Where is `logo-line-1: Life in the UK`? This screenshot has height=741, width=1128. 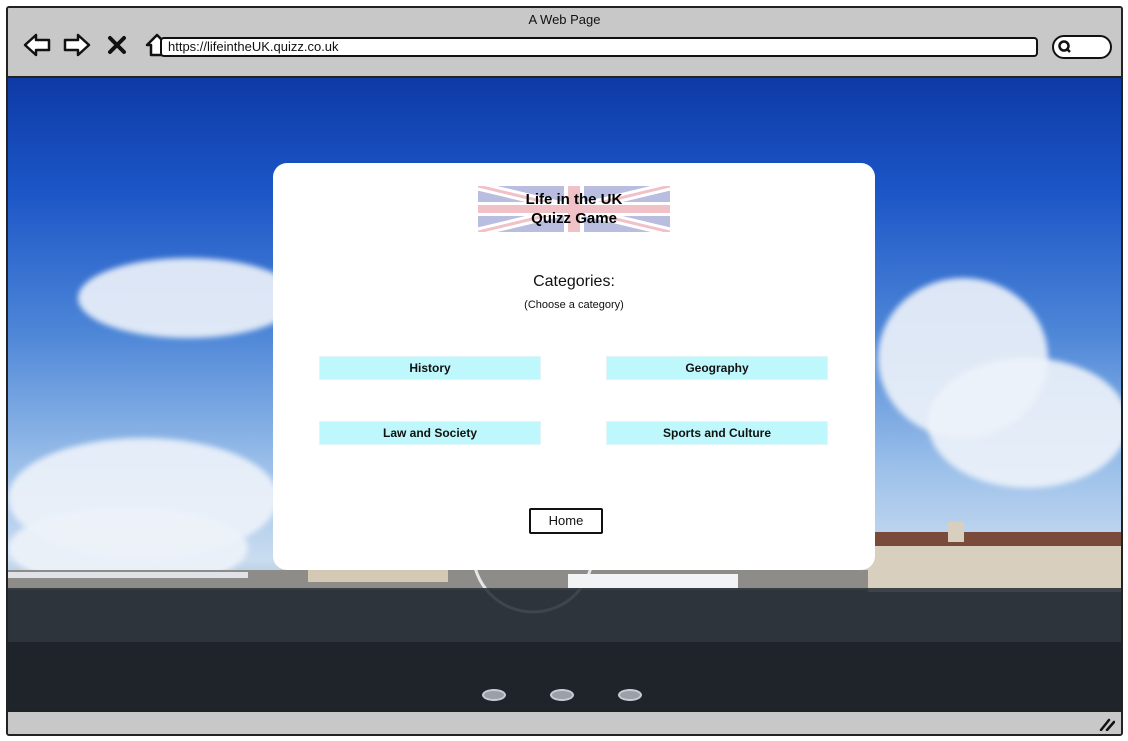
logo-line-1: Life in the UK is located at coordinates (574, 199).